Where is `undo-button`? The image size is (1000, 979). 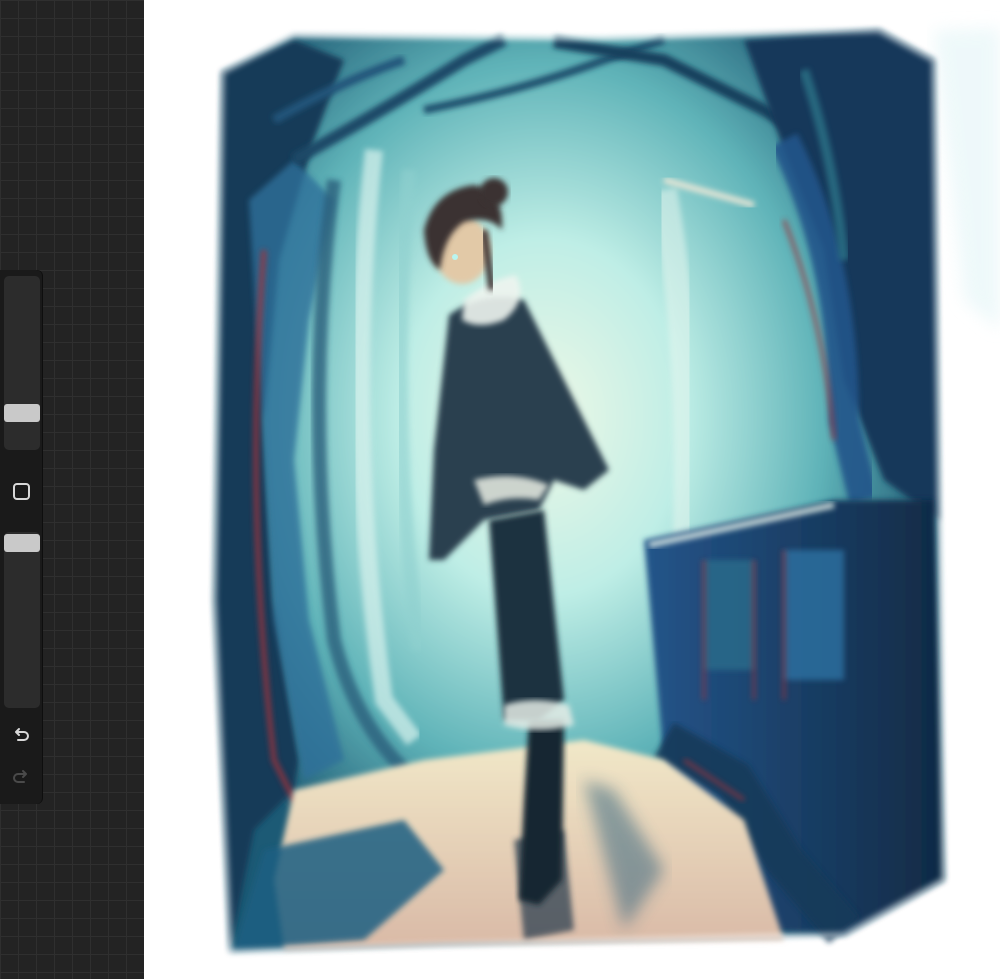
undo-button is located at coordinates (21, 735).